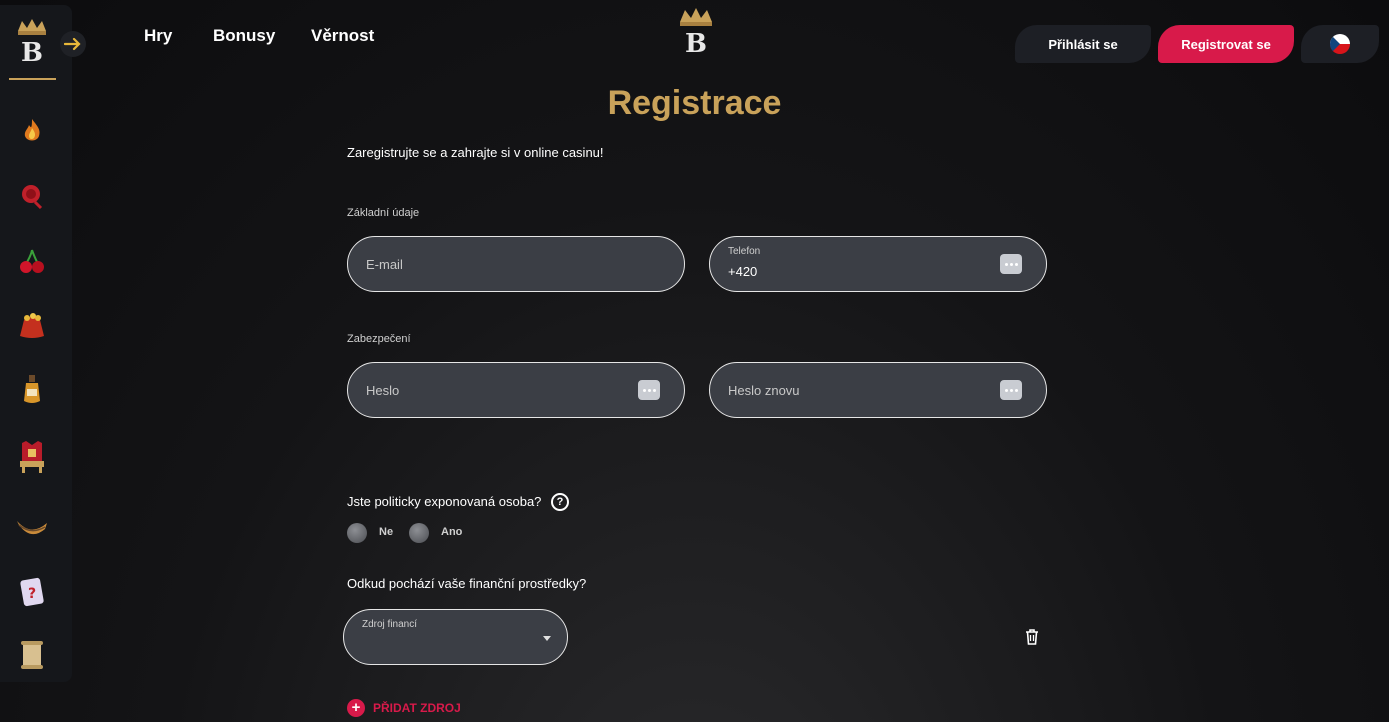  Describe the element at coordinates (547, 638) in the screenshot. I see `chevron-down-icon` at that location.